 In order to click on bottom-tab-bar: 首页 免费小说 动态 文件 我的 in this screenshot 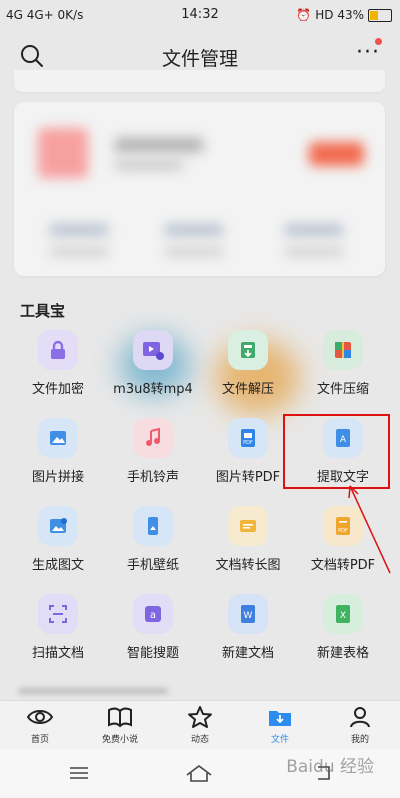, I will do `click(200, 724)`.